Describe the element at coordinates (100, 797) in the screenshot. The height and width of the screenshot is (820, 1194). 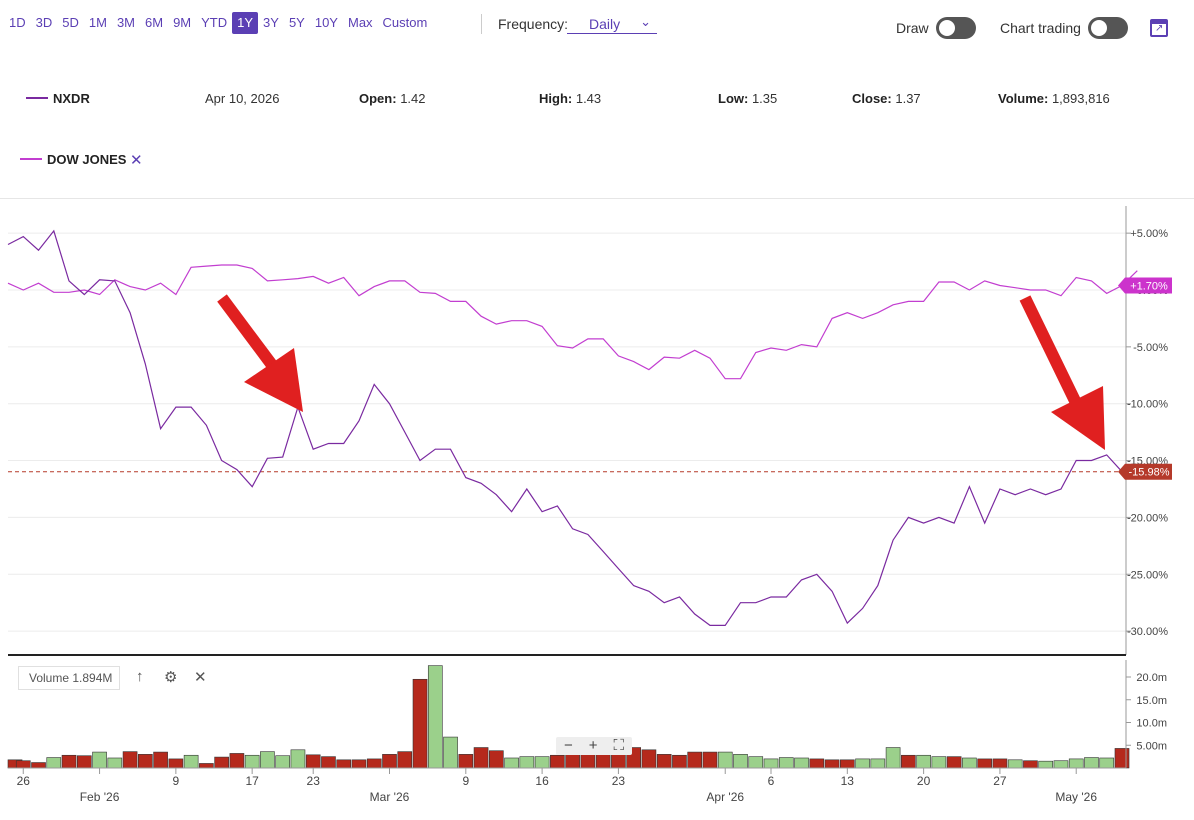
I see `x-tick-label: Feb '26` at that location.